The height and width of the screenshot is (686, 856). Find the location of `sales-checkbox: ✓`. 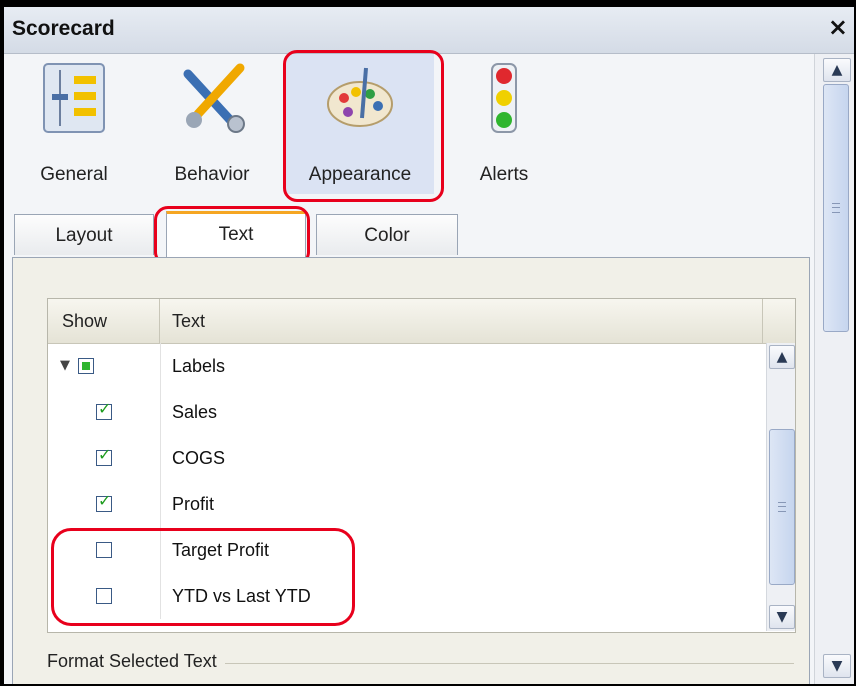

sales-checkbox: ✓ is located at coordinates (104, 409).